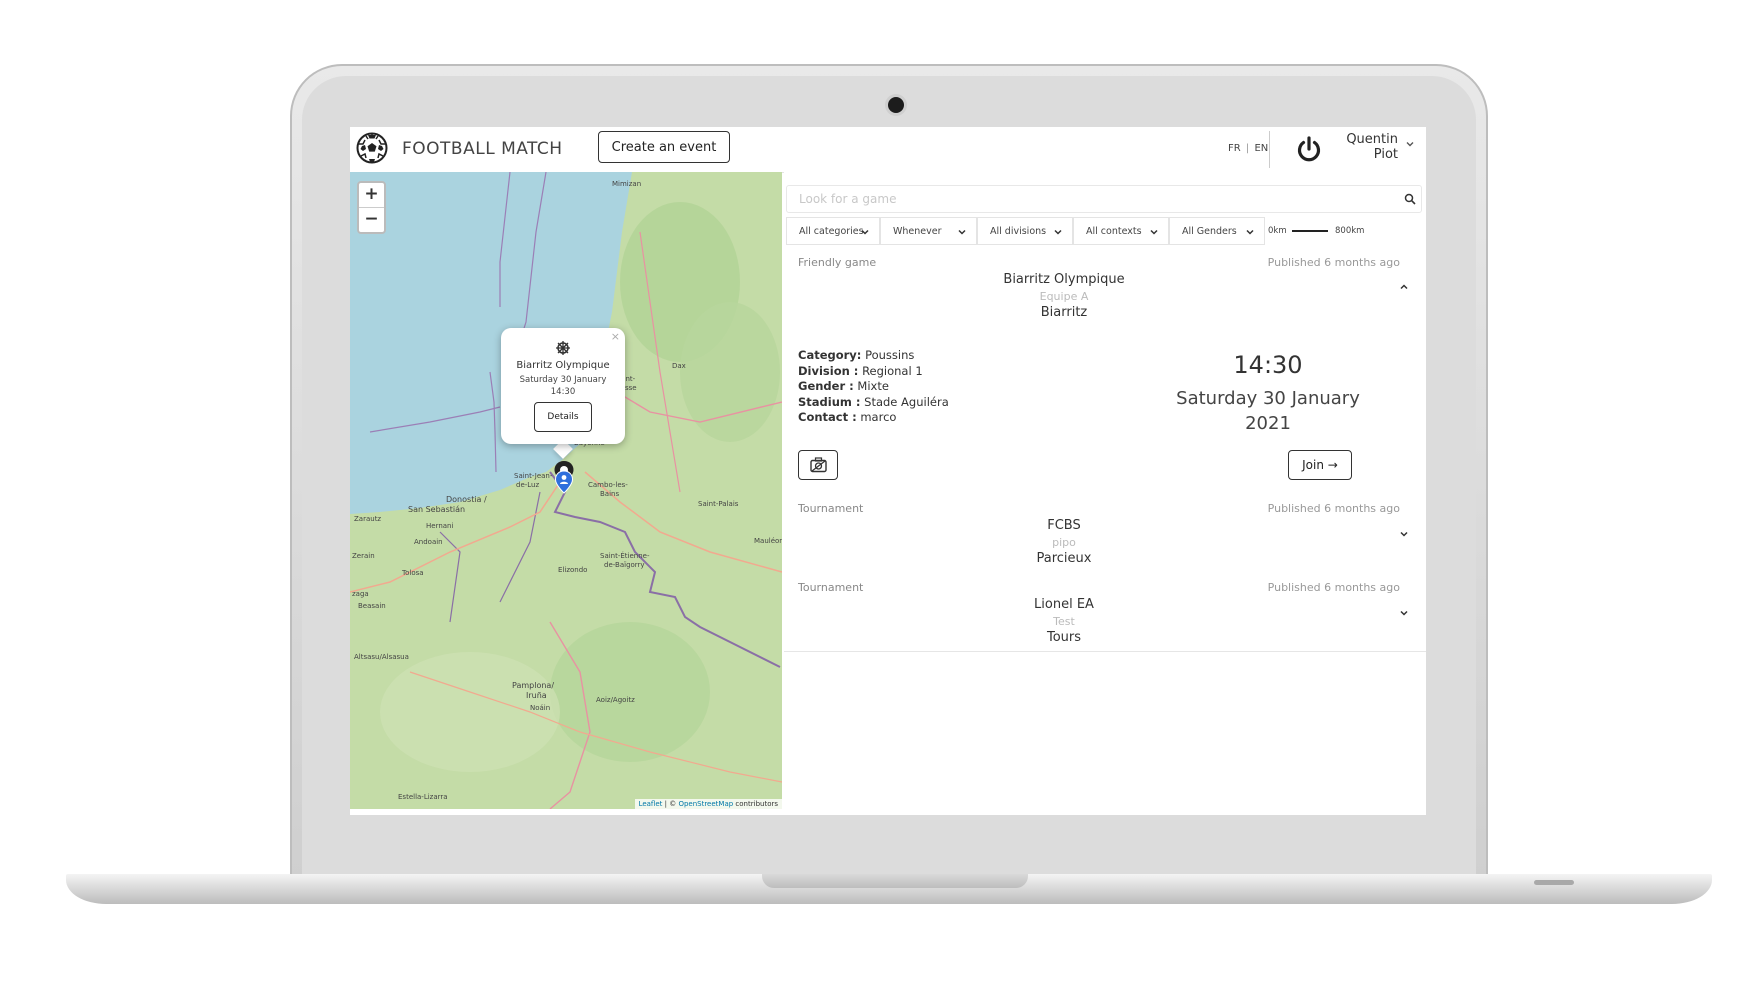 The height and width of the screenshot is (1000, 1744). I want to click on division-label: Division :, so click(828, 370).